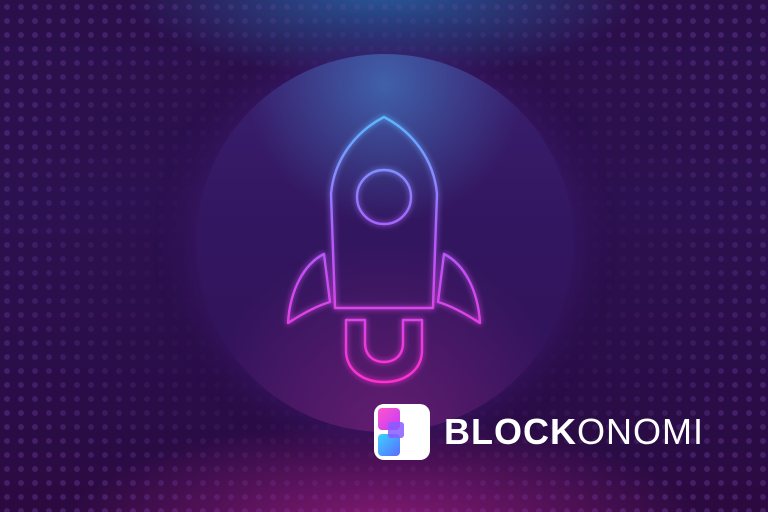  Describe the element at coordinates (309, 288) in the screenshot. I see `rocket-fin-left` at that location.